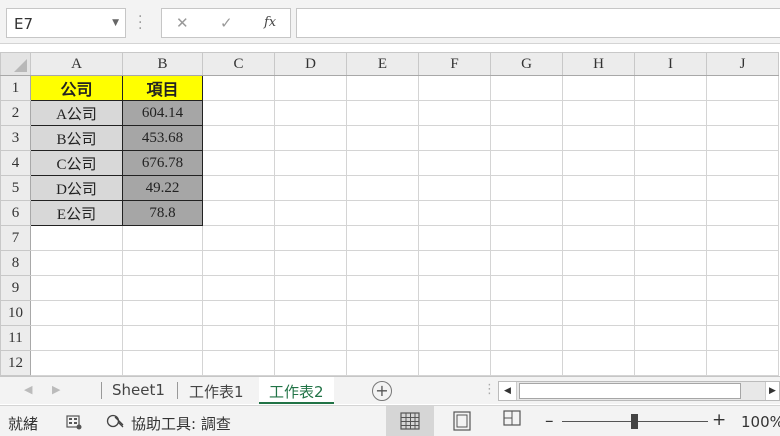 This screenshot has width=780, height=436. What do you see at coordinates (216, 390) in the screenshot?
I see `tab-worksheet1: 工作表1` at bounding box center [216, 390].